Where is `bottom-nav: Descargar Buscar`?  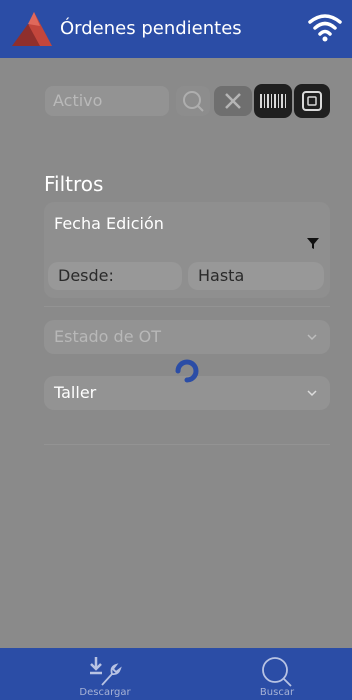 bottom-nav: Descargar Buscar is located at coordinates (176, 674).